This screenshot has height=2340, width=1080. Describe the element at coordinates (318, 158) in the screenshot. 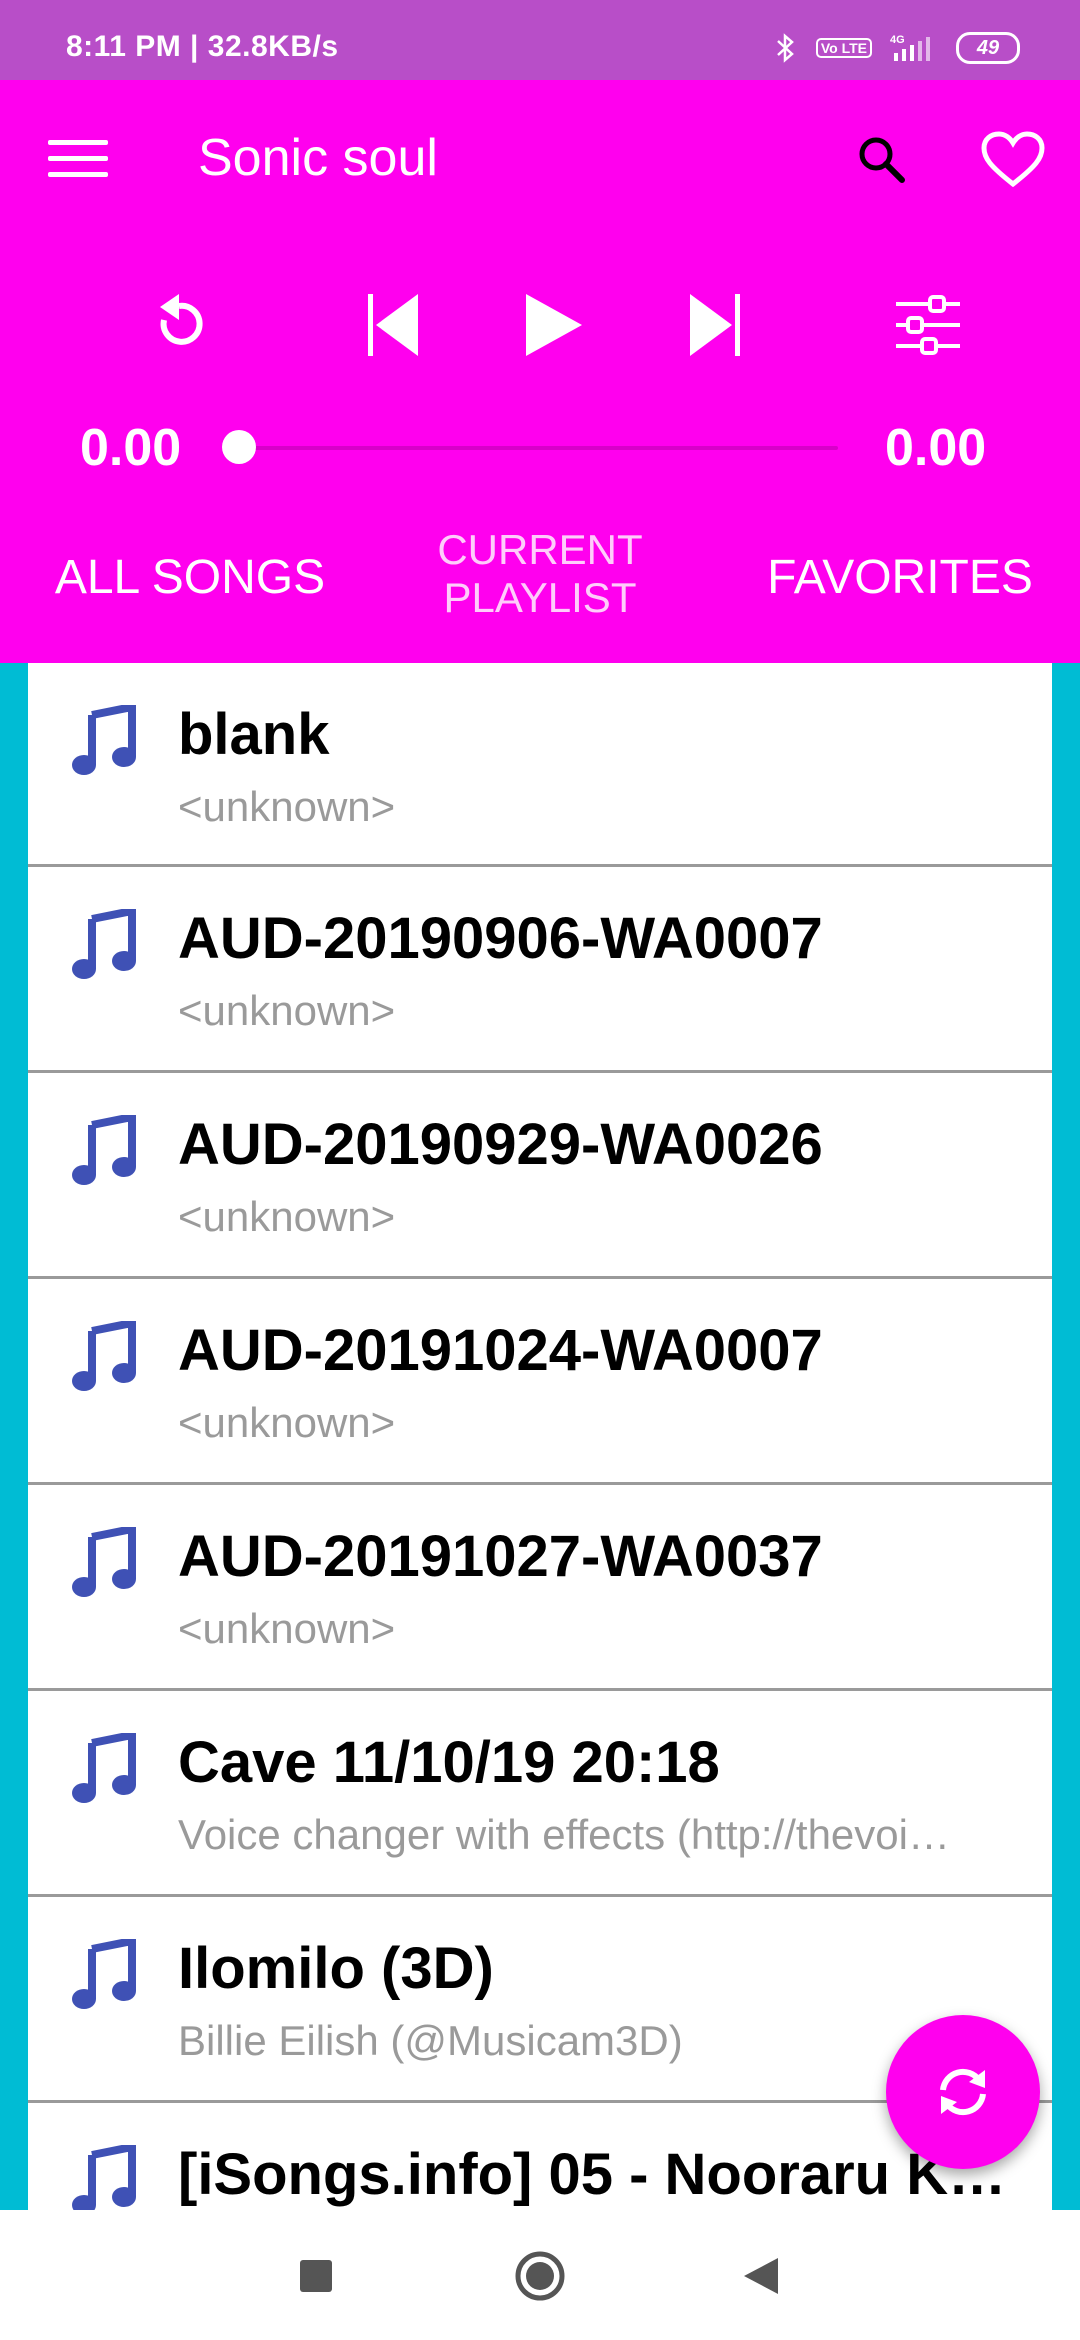

I see `app-title: Sonic soul` at that location.